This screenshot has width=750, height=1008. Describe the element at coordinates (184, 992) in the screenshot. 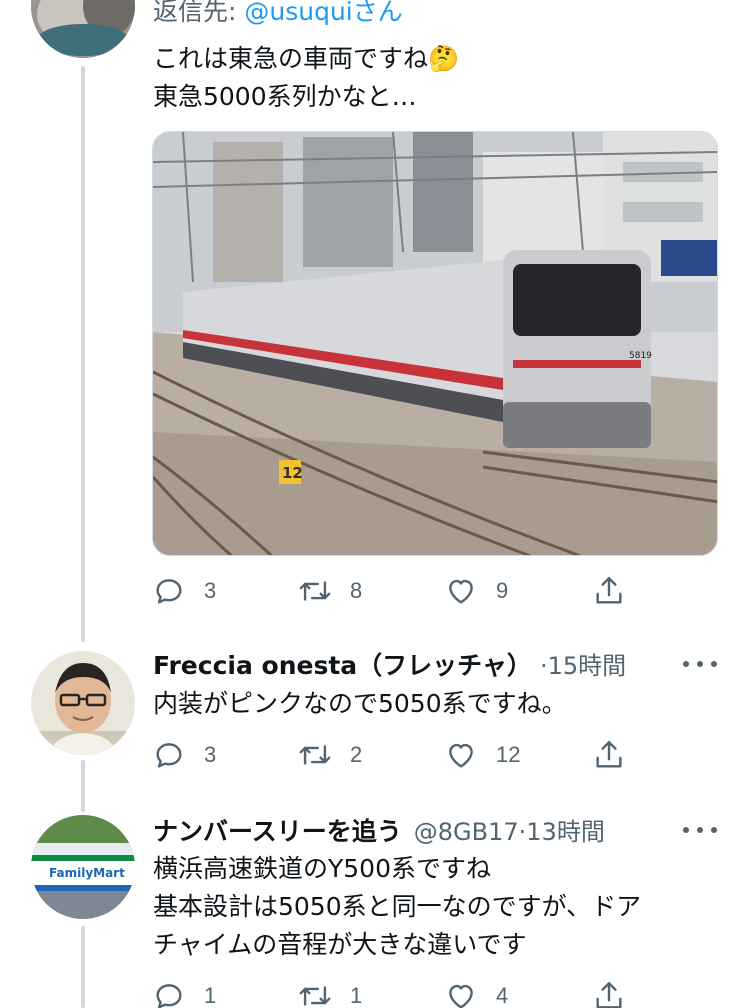

I see `reply-button: 1` at that location.